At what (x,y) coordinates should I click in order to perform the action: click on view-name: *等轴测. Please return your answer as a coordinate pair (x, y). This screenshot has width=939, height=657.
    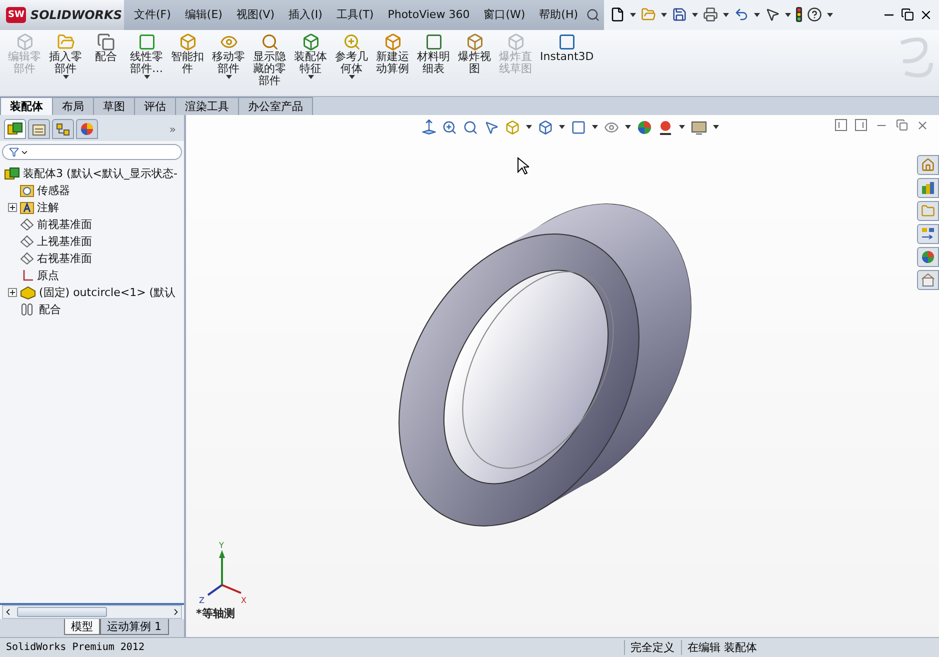
    Looking at the image, I should click on (215, 613).